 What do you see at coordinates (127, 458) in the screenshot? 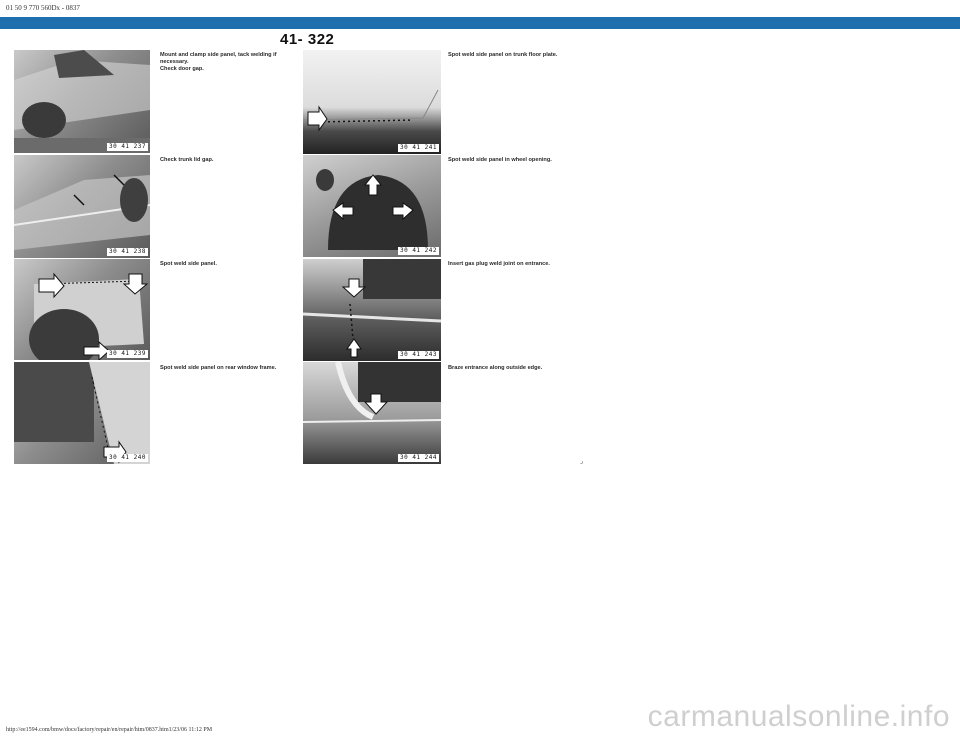
I see `figure-number: 30 41 240` at bounding box center [127, 458].